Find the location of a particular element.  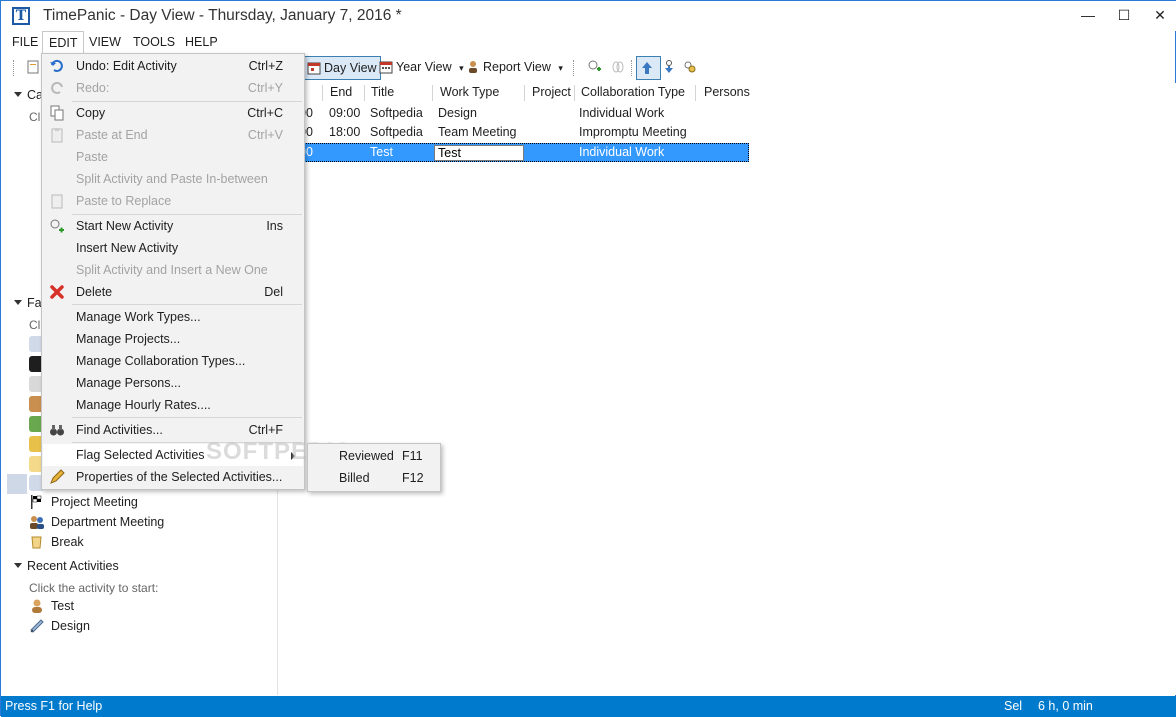

recent-hint: Click the activity to start: is located at coordinates (94, 588).